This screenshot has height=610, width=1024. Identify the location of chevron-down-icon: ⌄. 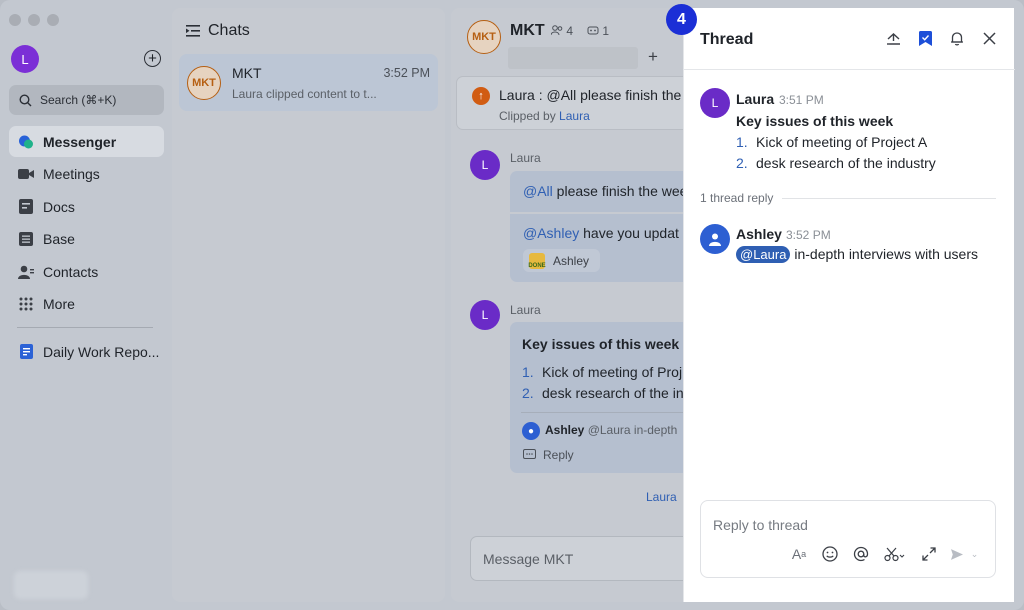
(974, 554).